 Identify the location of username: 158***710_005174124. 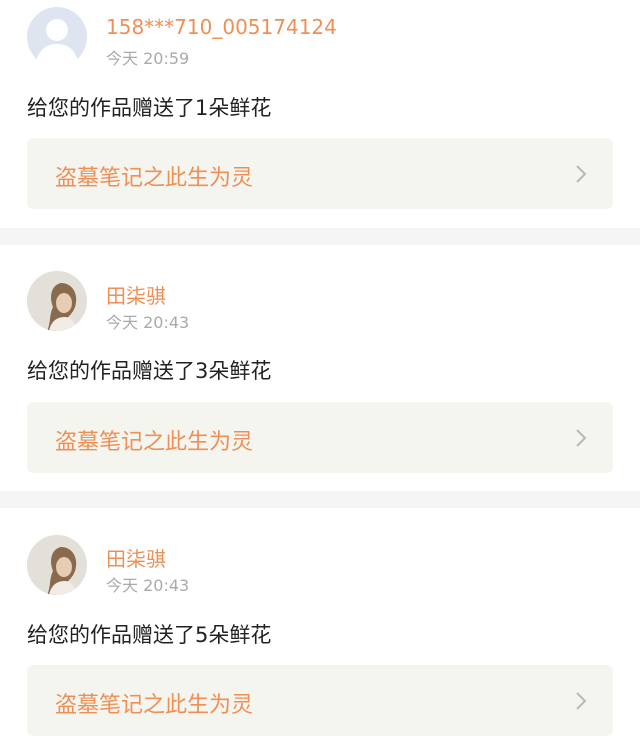
(221, 27).